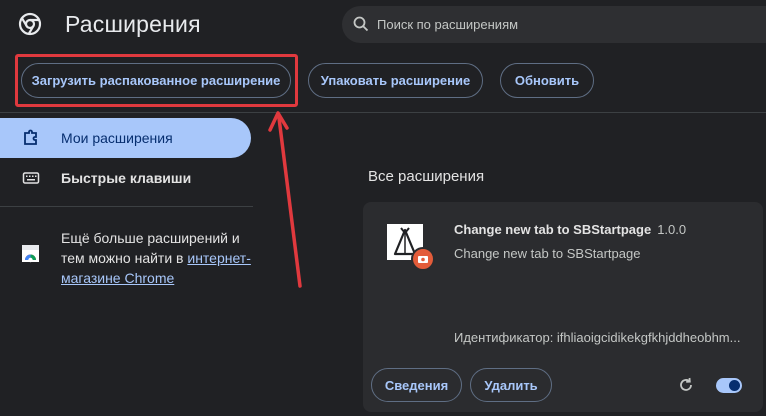  Describe the element at coordinates (423, 259) in the screenshot. I see `policy-badge-icon` at that location.